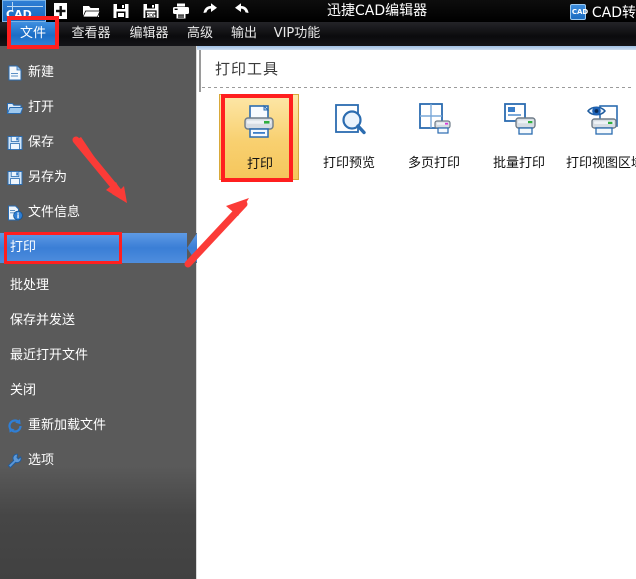 The width and height of the screenshot is (636, 579). What do you see at coordinates (605, 122) in the screenshot?
I see `print-view-area-icon` at bounding box center [605, 122].